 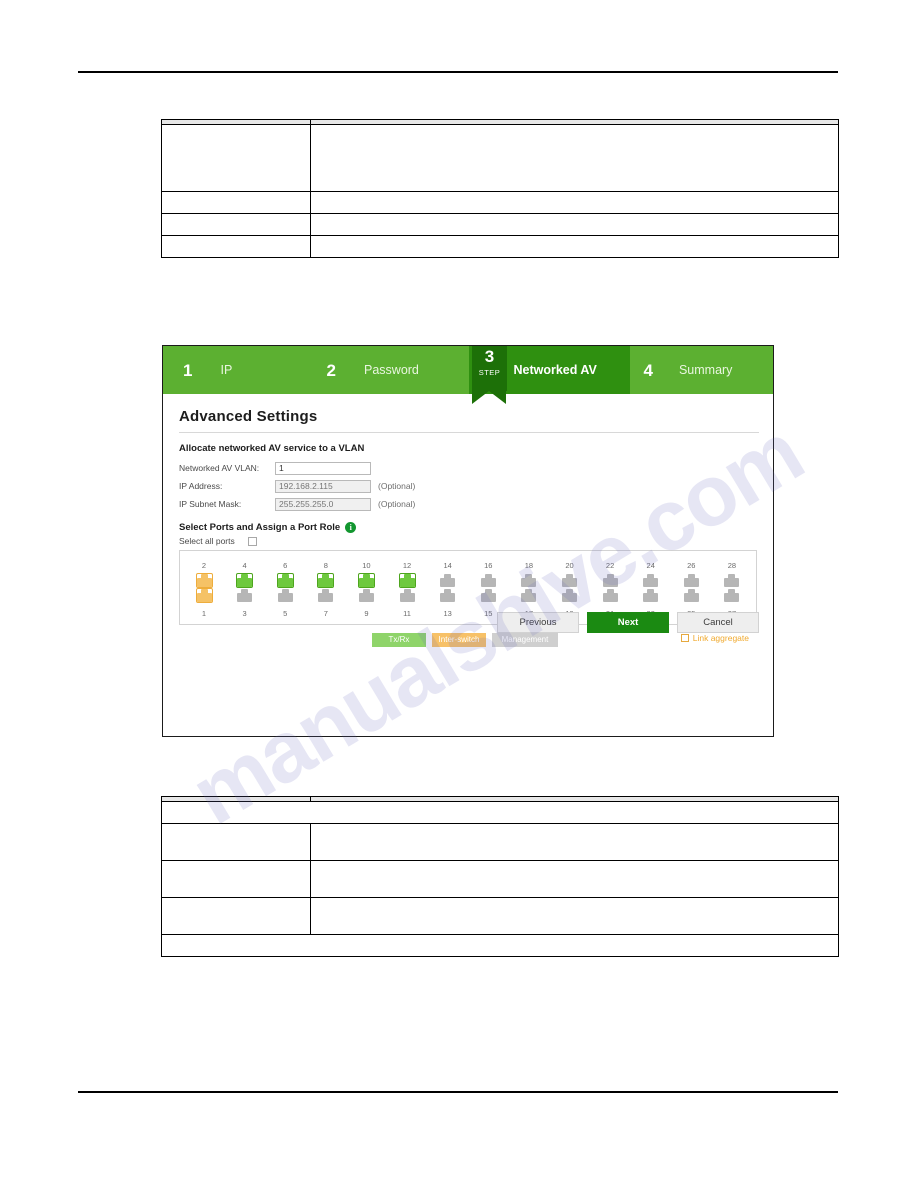 What do you see at coordinates (323, 486) in the screenshot?
I see `ip-address-input` at bounding box center [323, 486].